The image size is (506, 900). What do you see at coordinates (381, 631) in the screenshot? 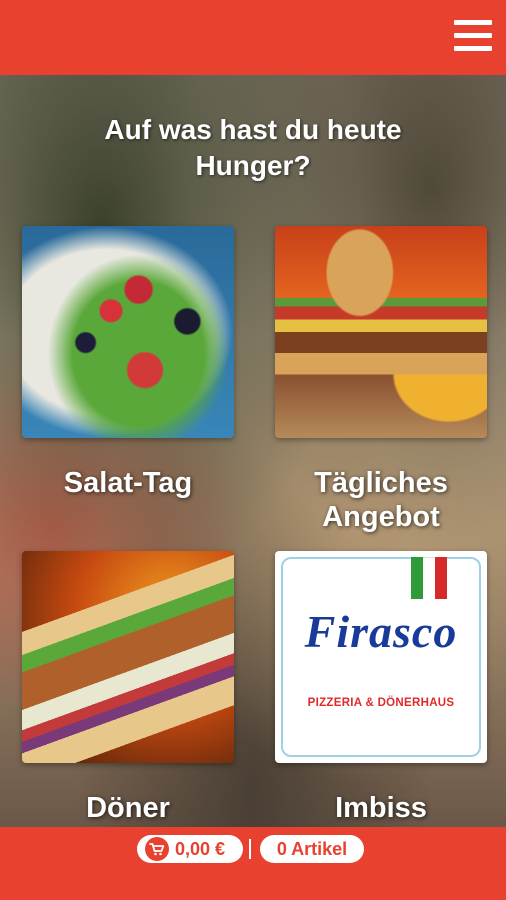
I see `firasco-logo-word: Firasco` at bounding box center [381, 631].